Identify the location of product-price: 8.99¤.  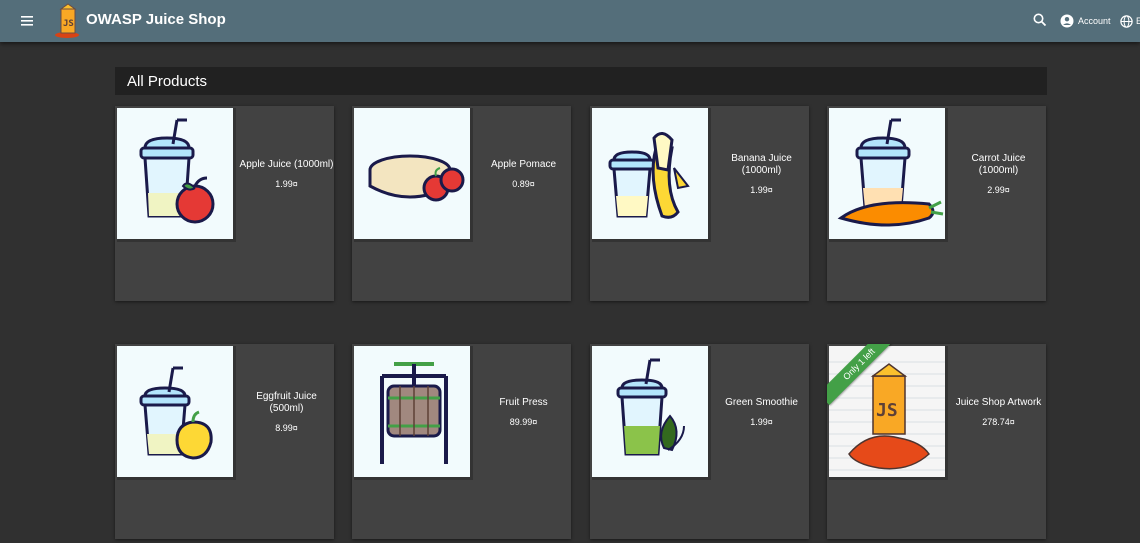
(286, 428).